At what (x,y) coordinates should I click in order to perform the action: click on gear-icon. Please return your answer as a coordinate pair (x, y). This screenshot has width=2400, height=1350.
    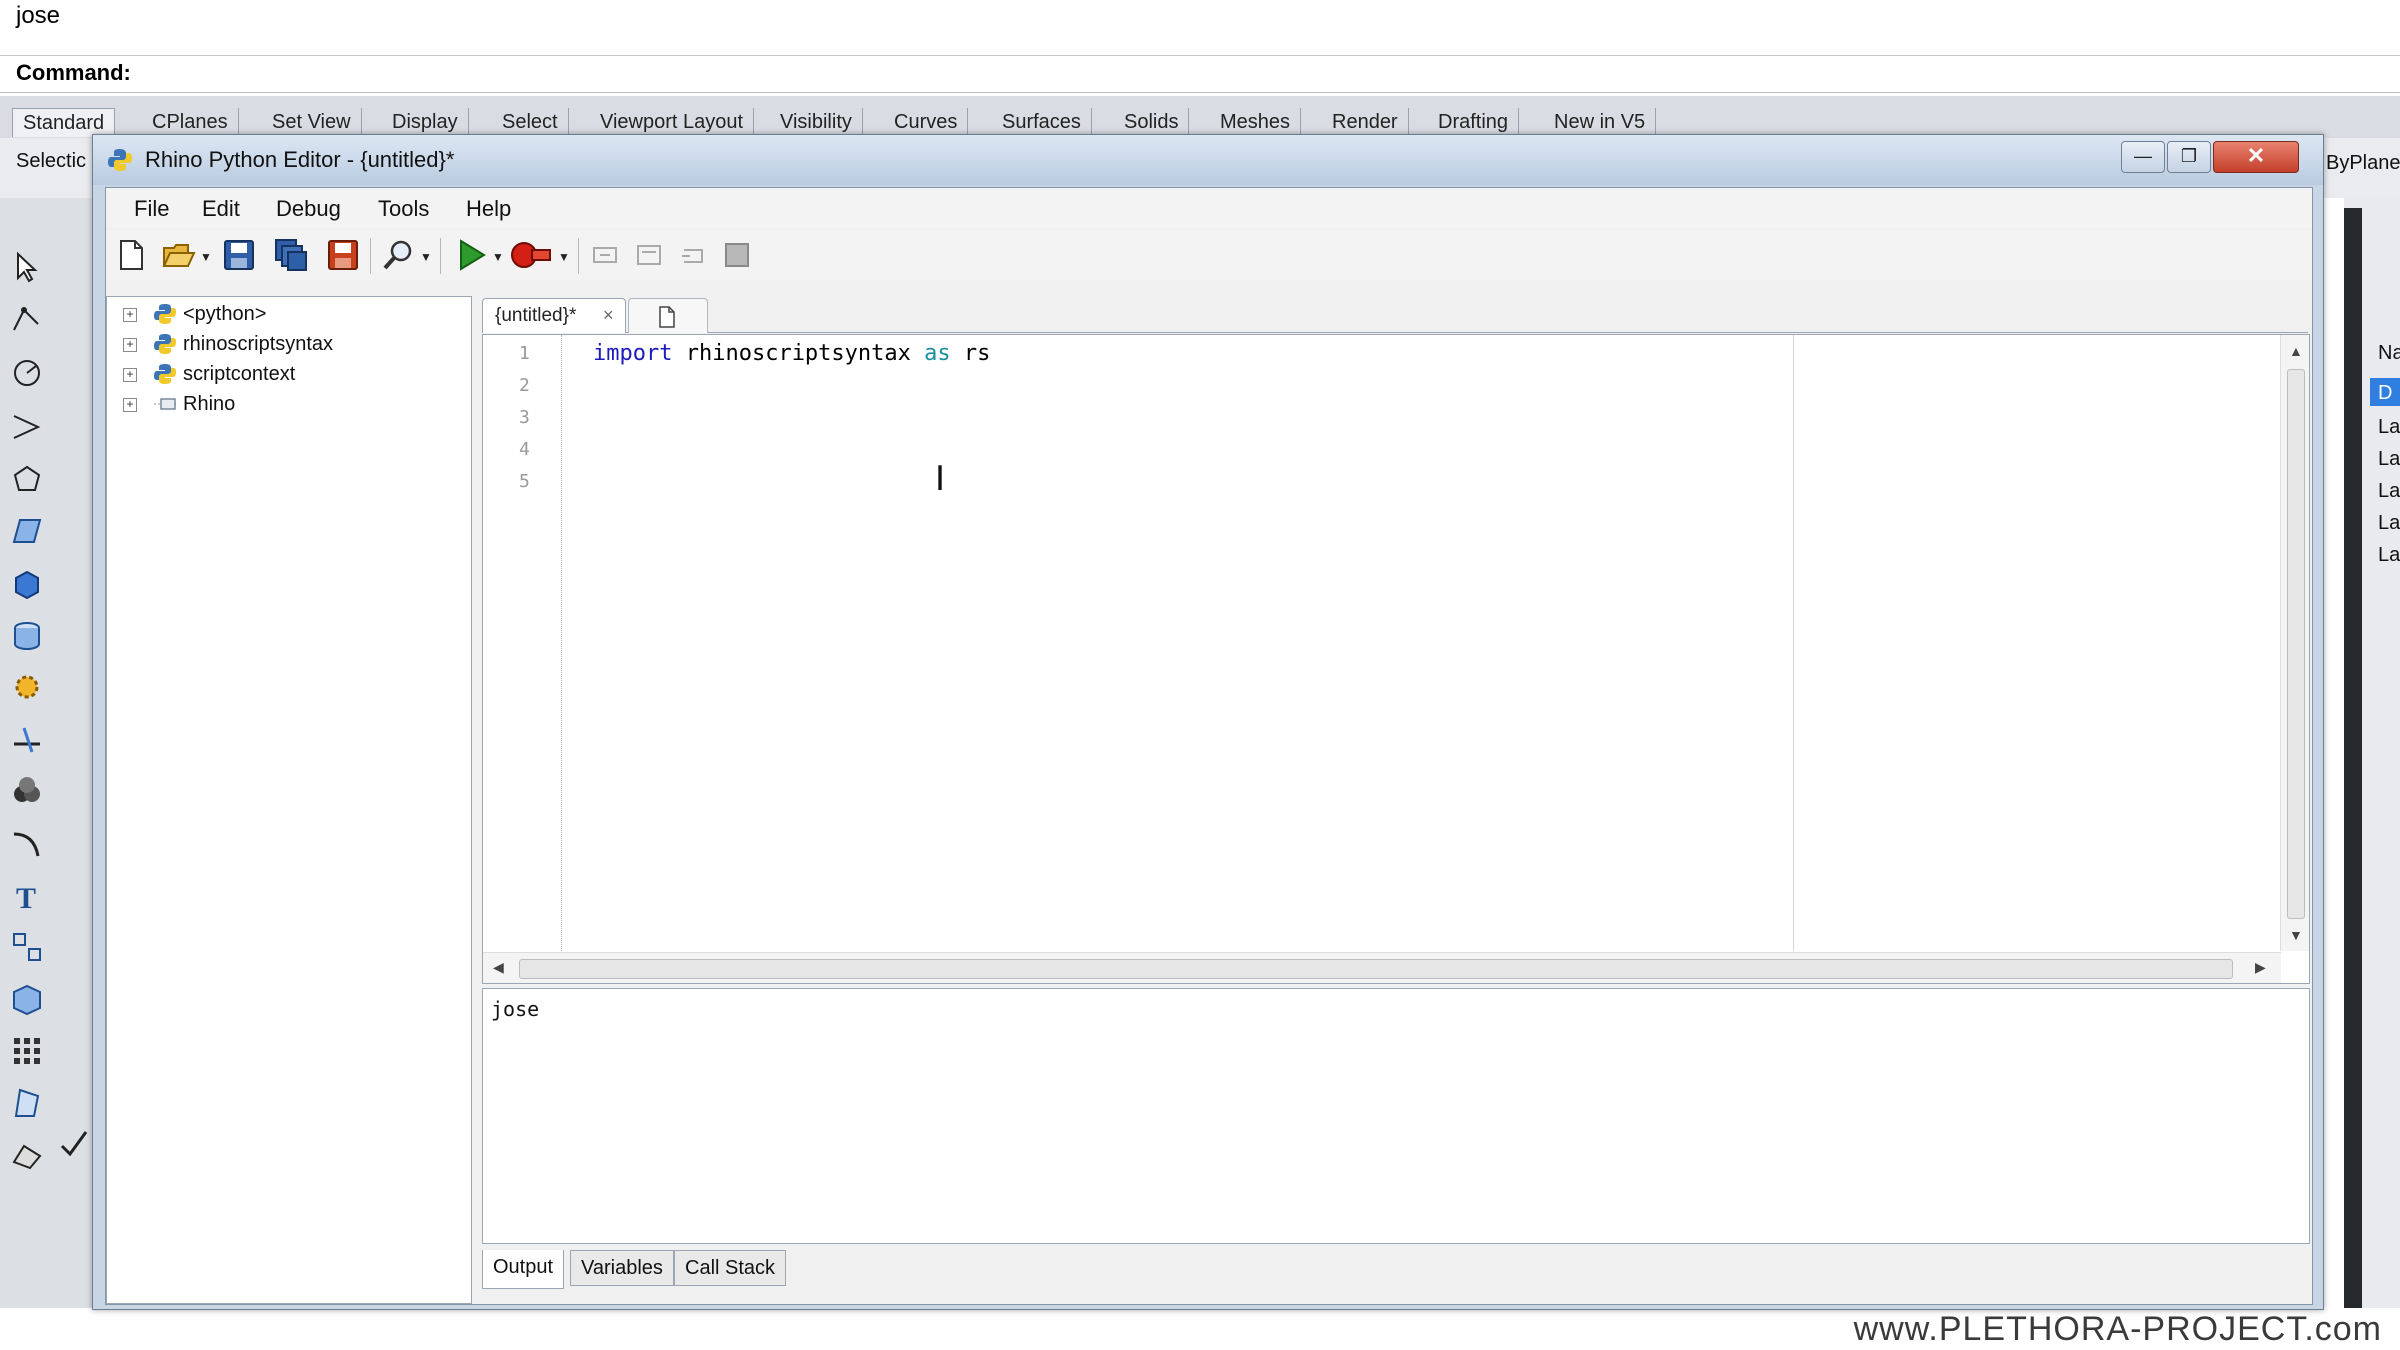
    Looking at the image, I should click on (27, 687).